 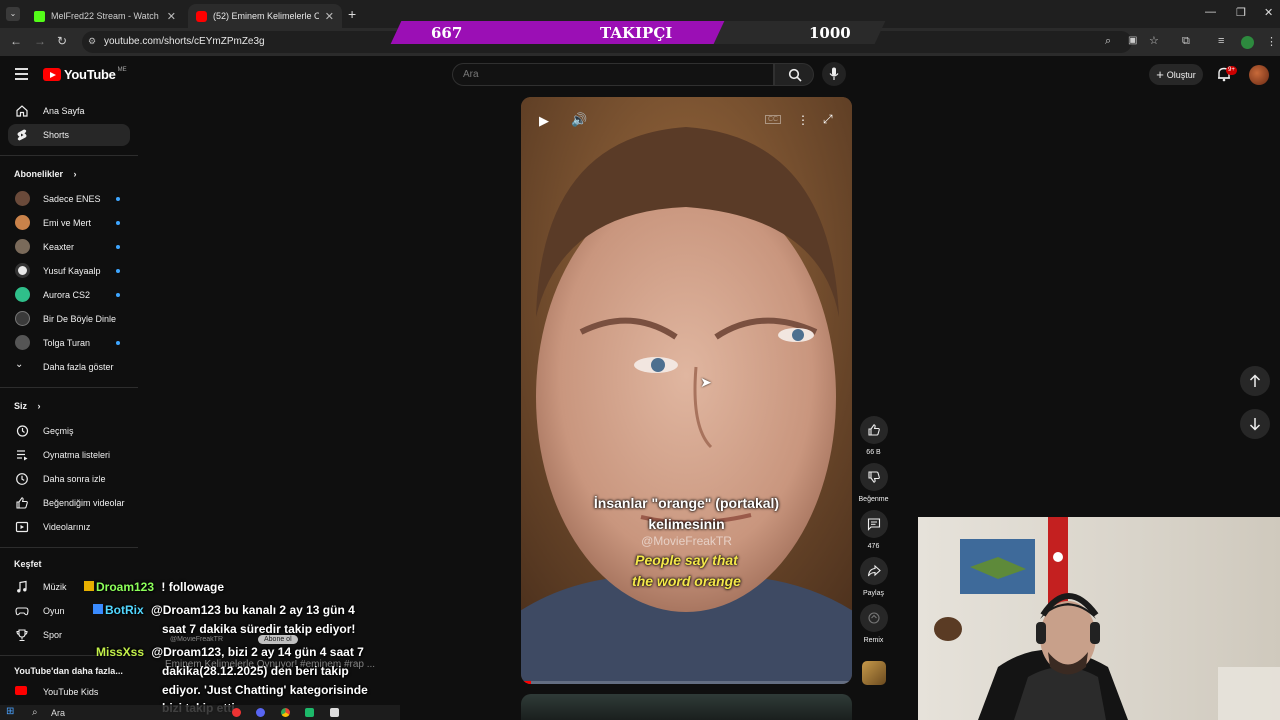 I want to click on start-menu-icon: ⊞, so click(x=10, y=711).